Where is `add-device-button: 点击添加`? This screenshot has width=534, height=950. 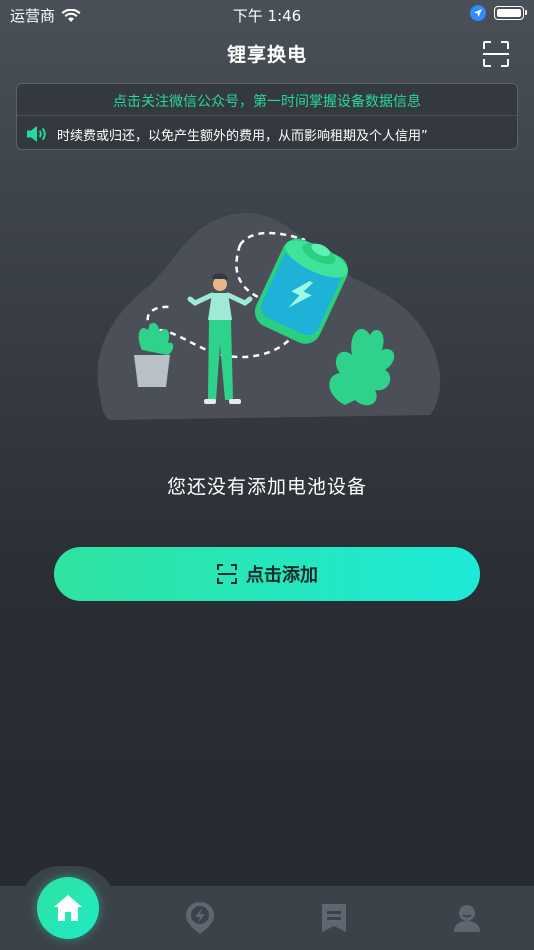
add-device-button: 点击添加 is located at coordinates (267, 574).